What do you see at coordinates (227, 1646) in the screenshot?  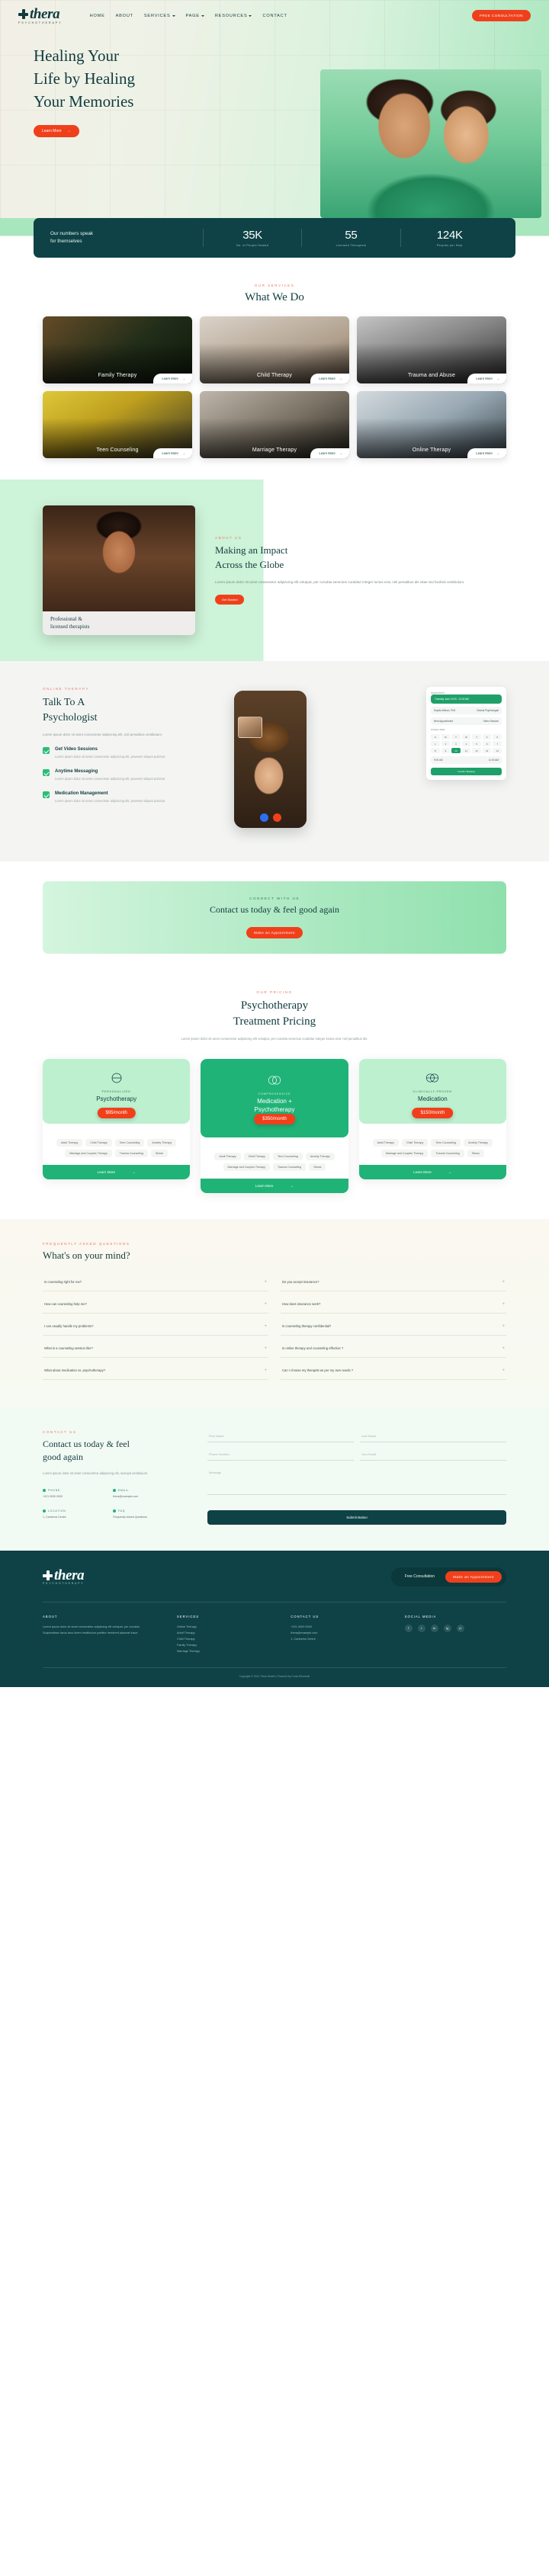 I see `column-item: Family Therapy` at bounding box center [227, 1646].